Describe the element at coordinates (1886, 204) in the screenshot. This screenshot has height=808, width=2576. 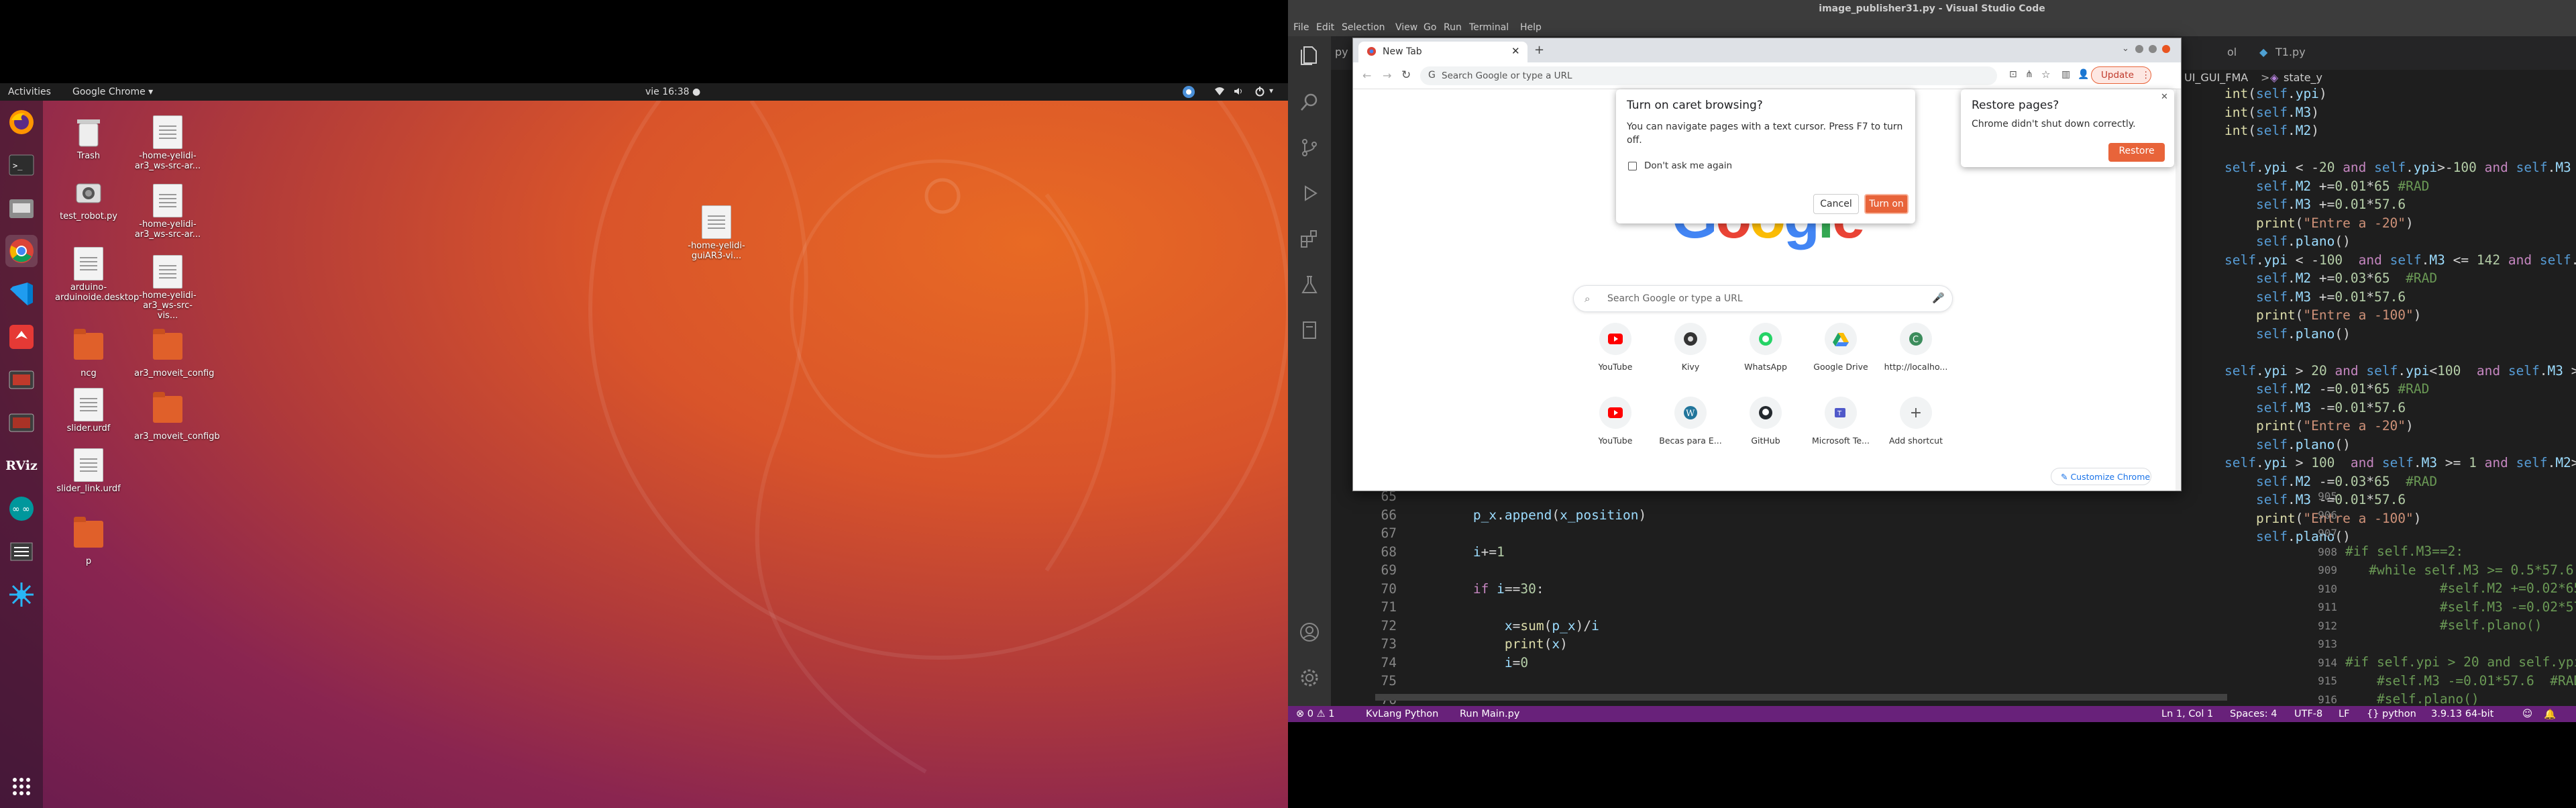
I see `turn-on-button: Turn on` at that location.